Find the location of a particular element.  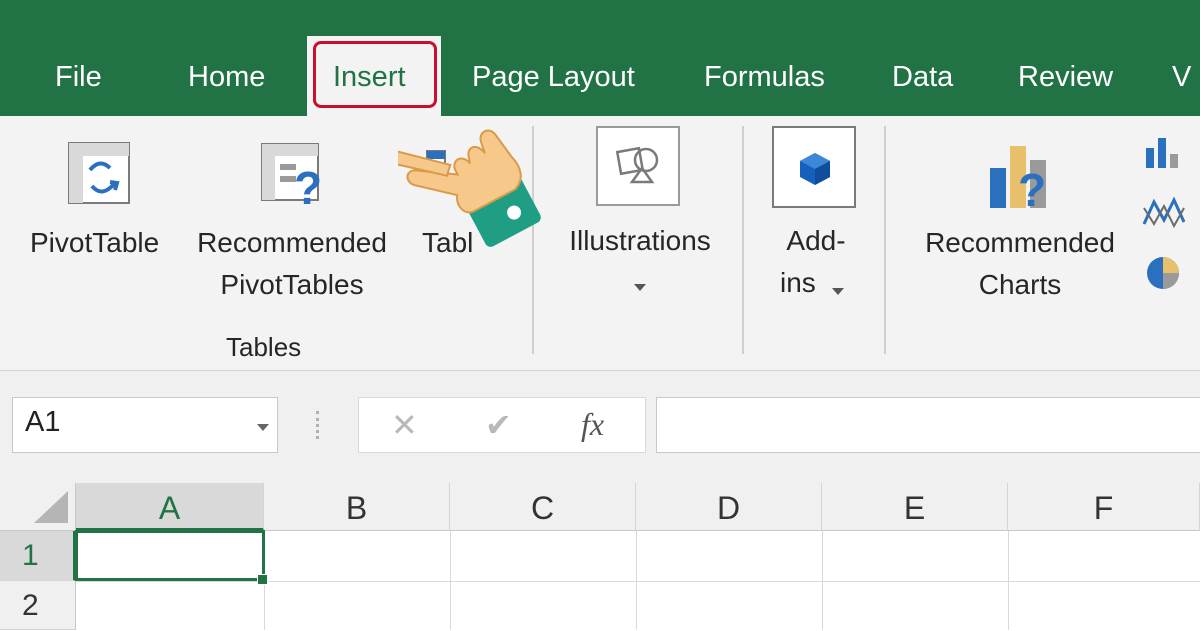

recommended-pivottables-icon: ? is located at coordinates (291, 177).